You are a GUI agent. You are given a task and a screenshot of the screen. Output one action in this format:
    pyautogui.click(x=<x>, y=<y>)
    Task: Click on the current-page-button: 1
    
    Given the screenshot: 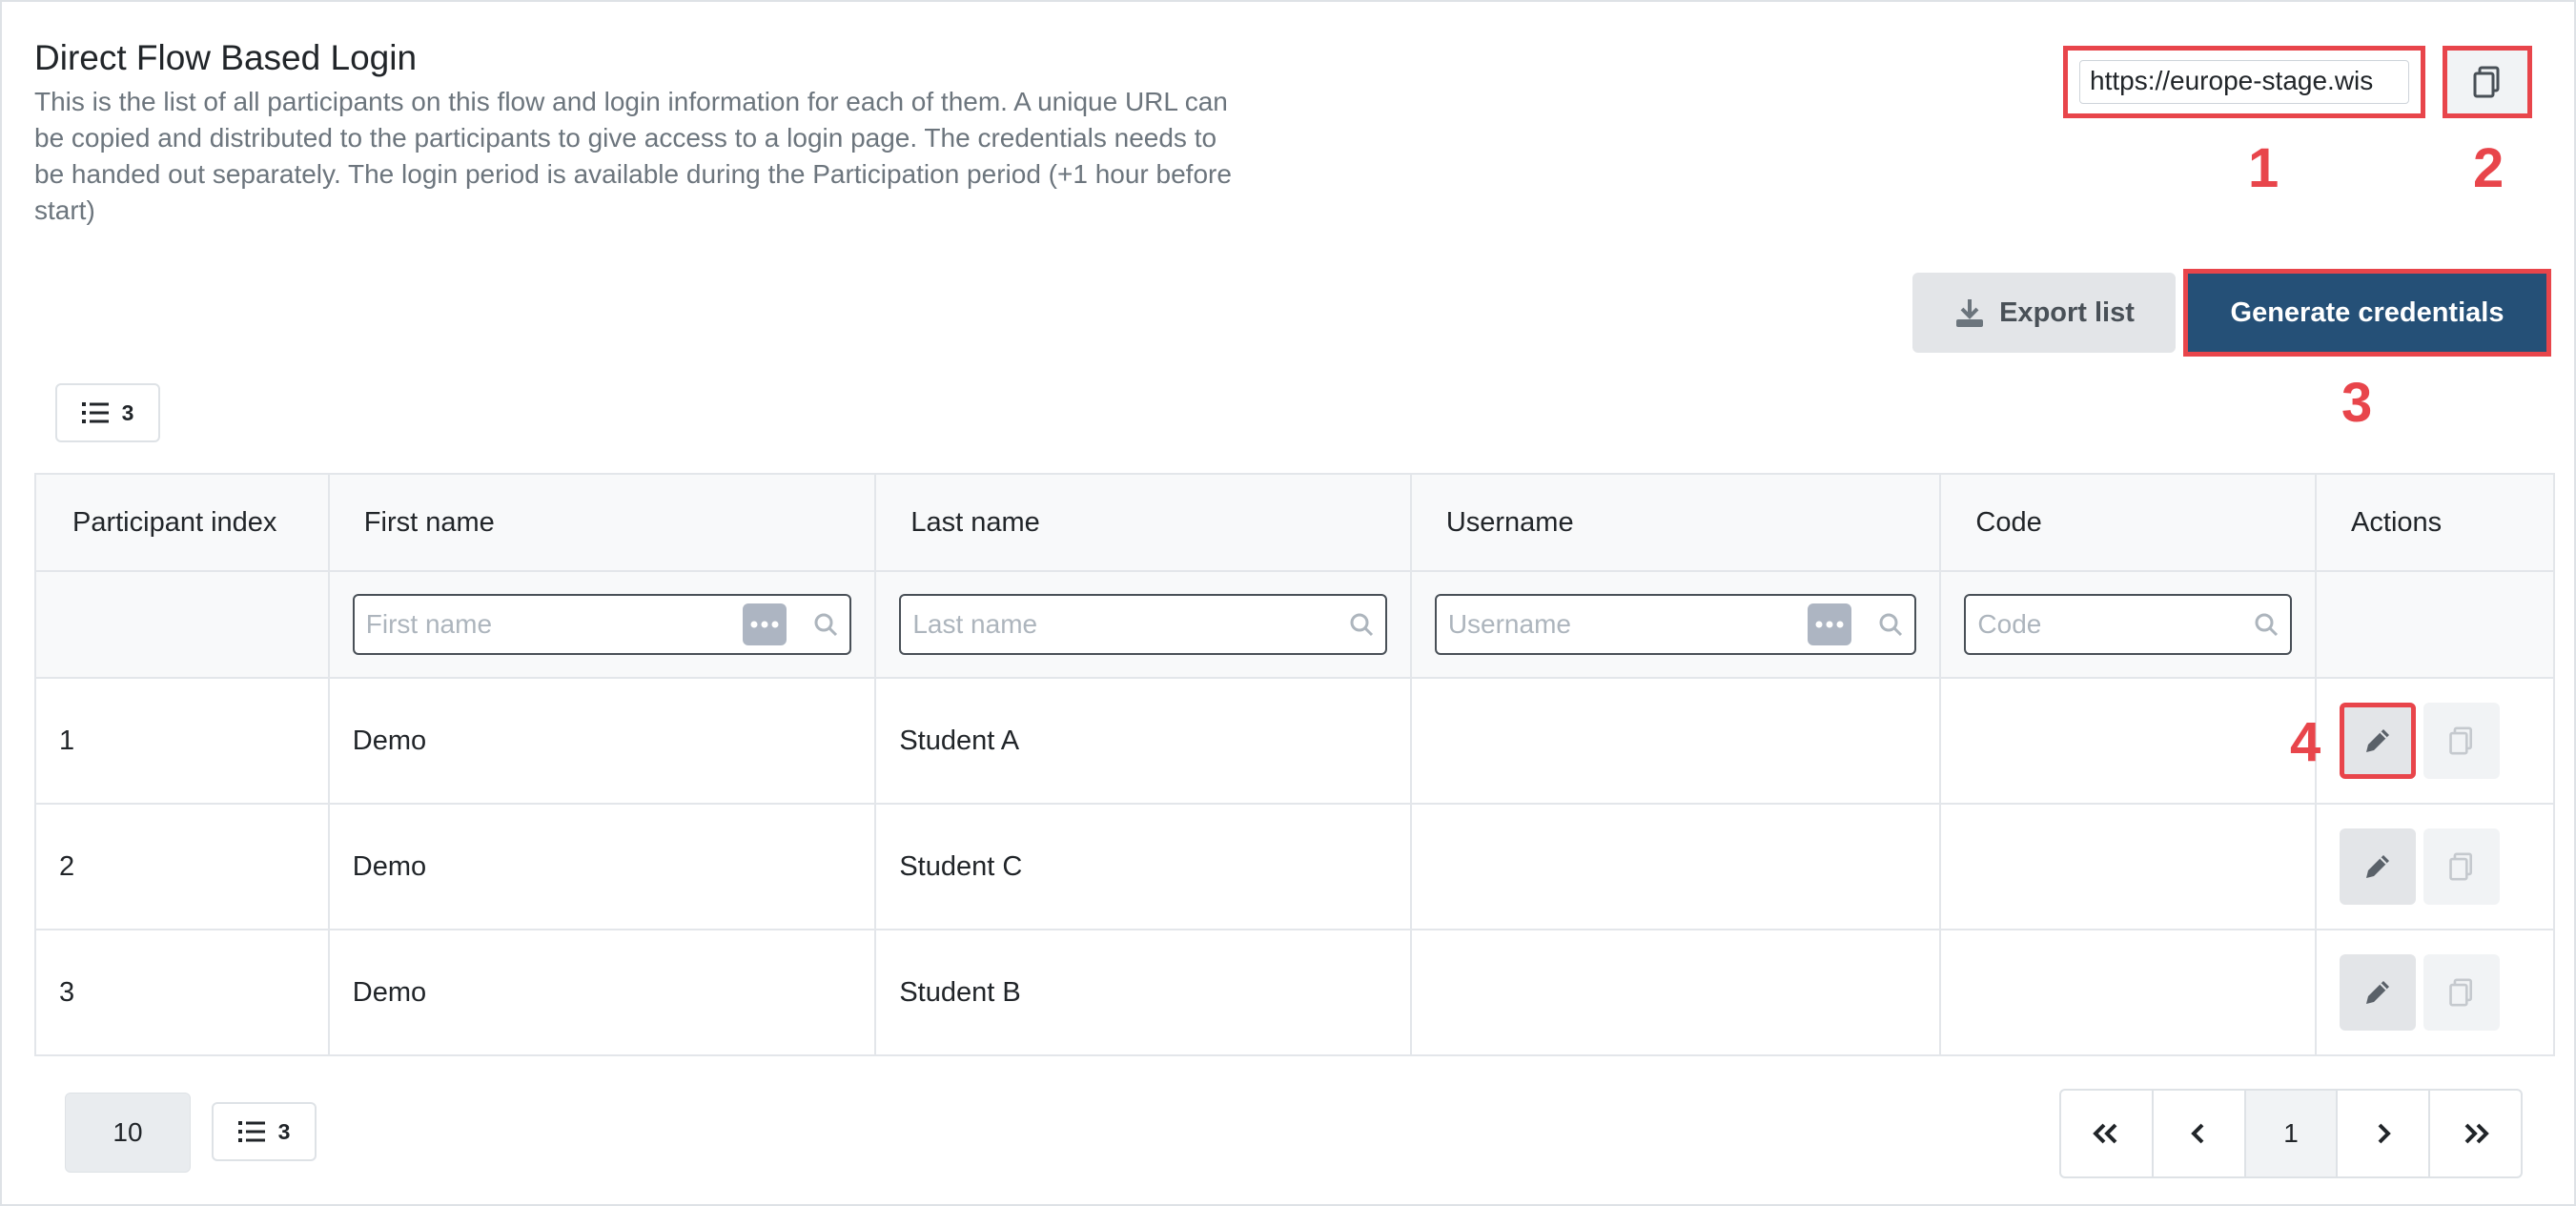 What is the action you would take?
    pyautogui.click(x=2292, y=1133)
    